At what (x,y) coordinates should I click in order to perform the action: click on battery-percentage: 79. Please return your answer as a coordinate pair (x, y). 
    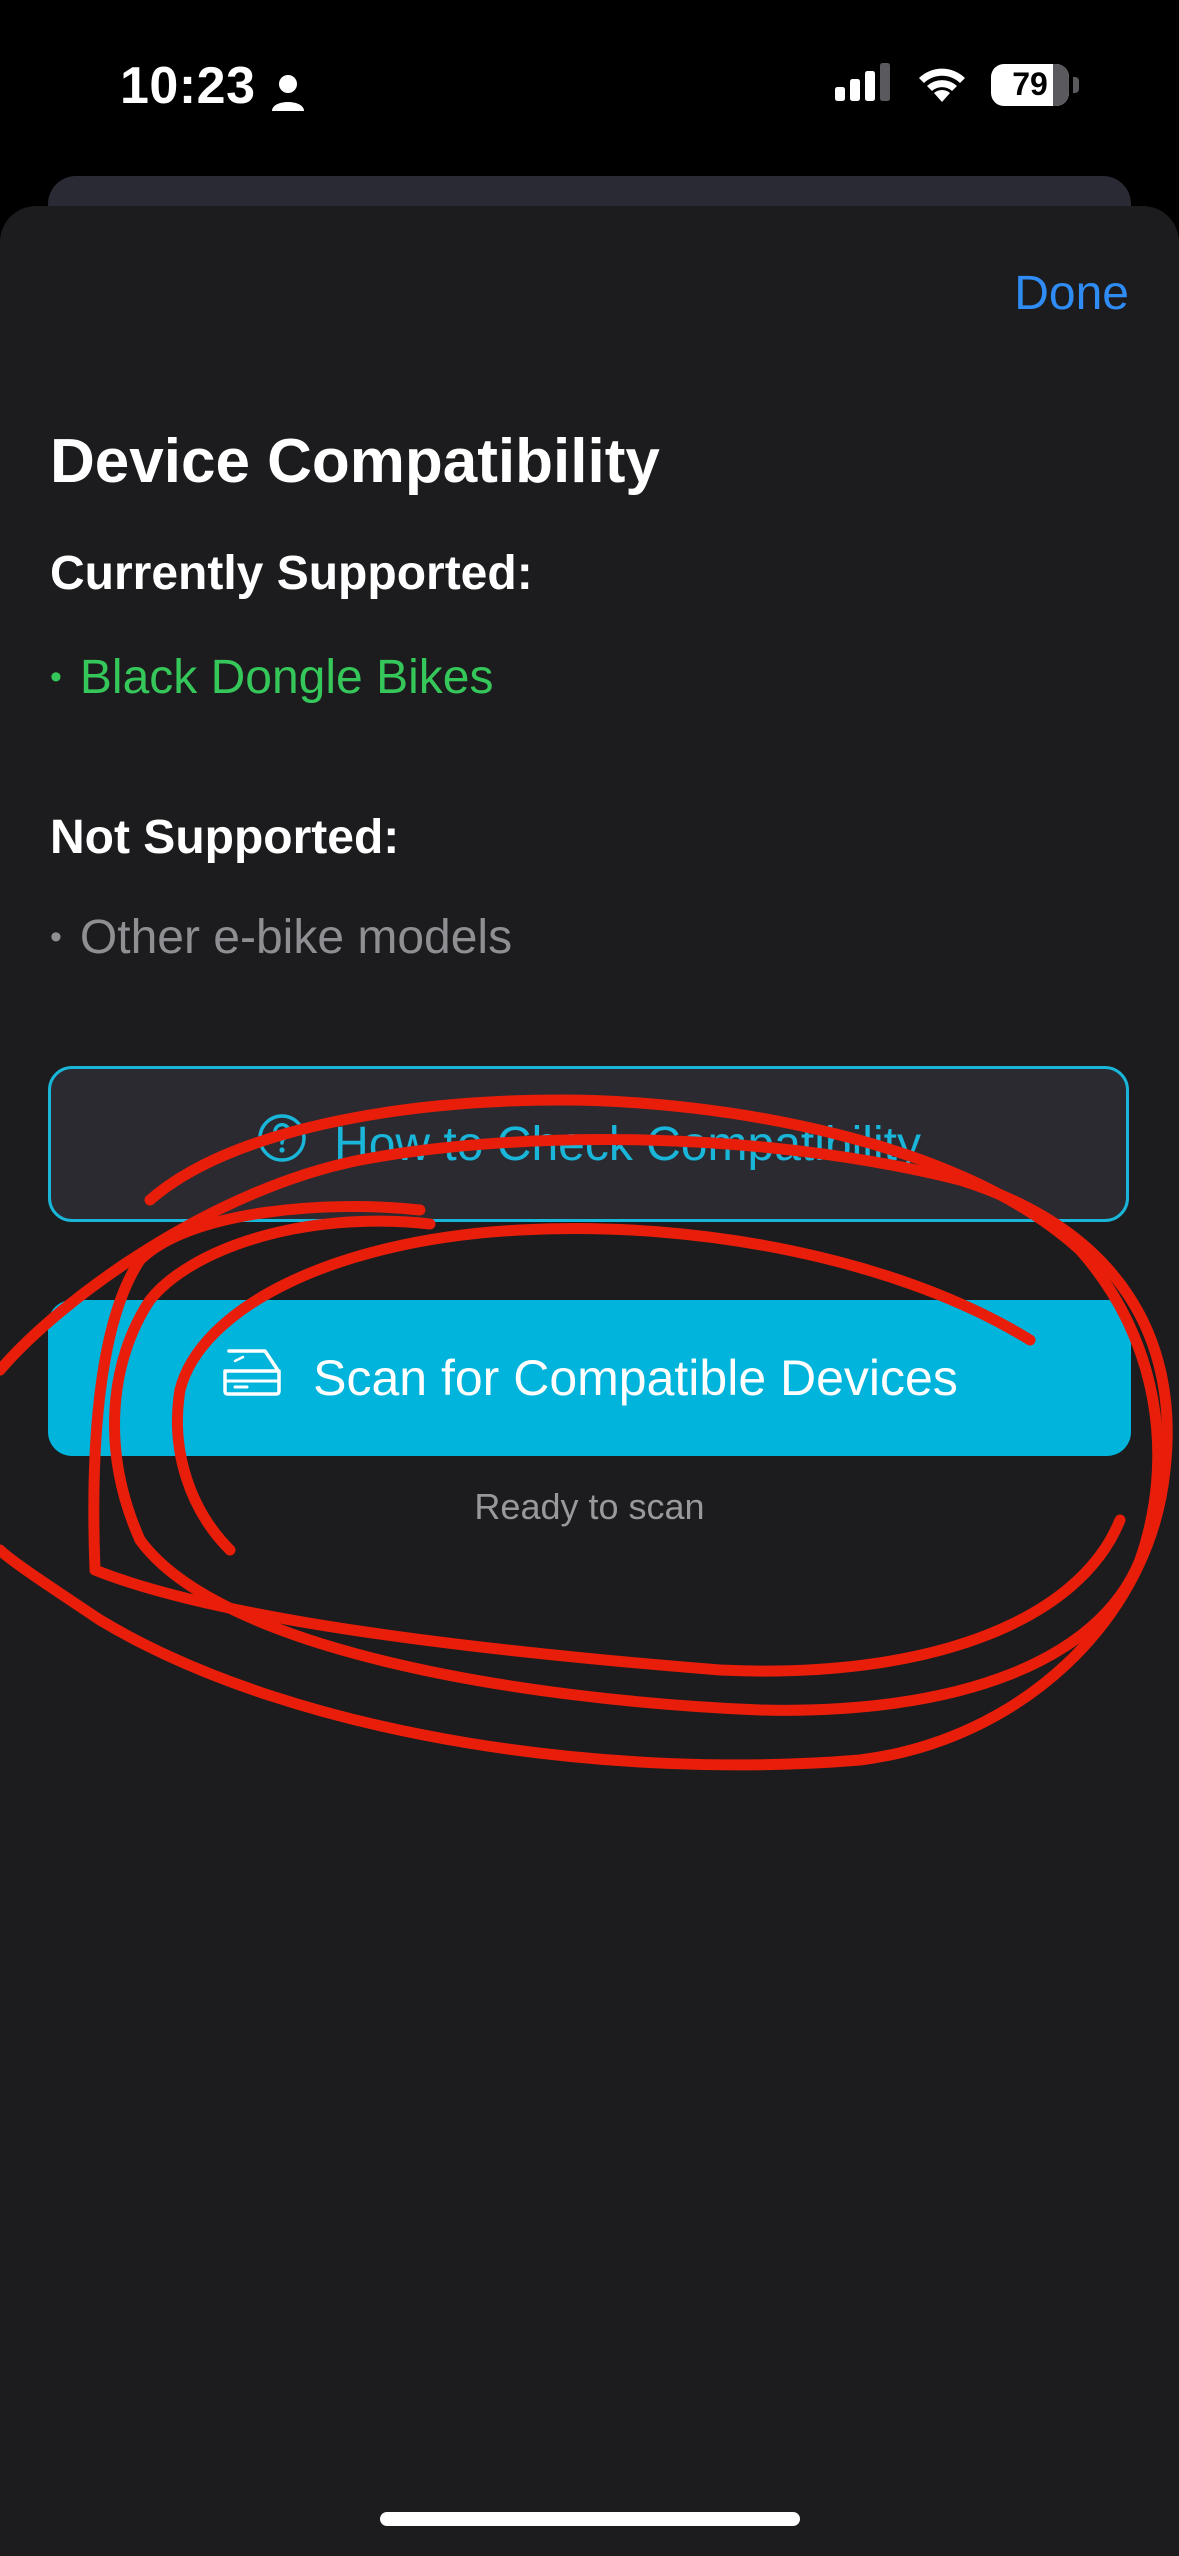
    Looking at the image, I should click on (1030, 84).